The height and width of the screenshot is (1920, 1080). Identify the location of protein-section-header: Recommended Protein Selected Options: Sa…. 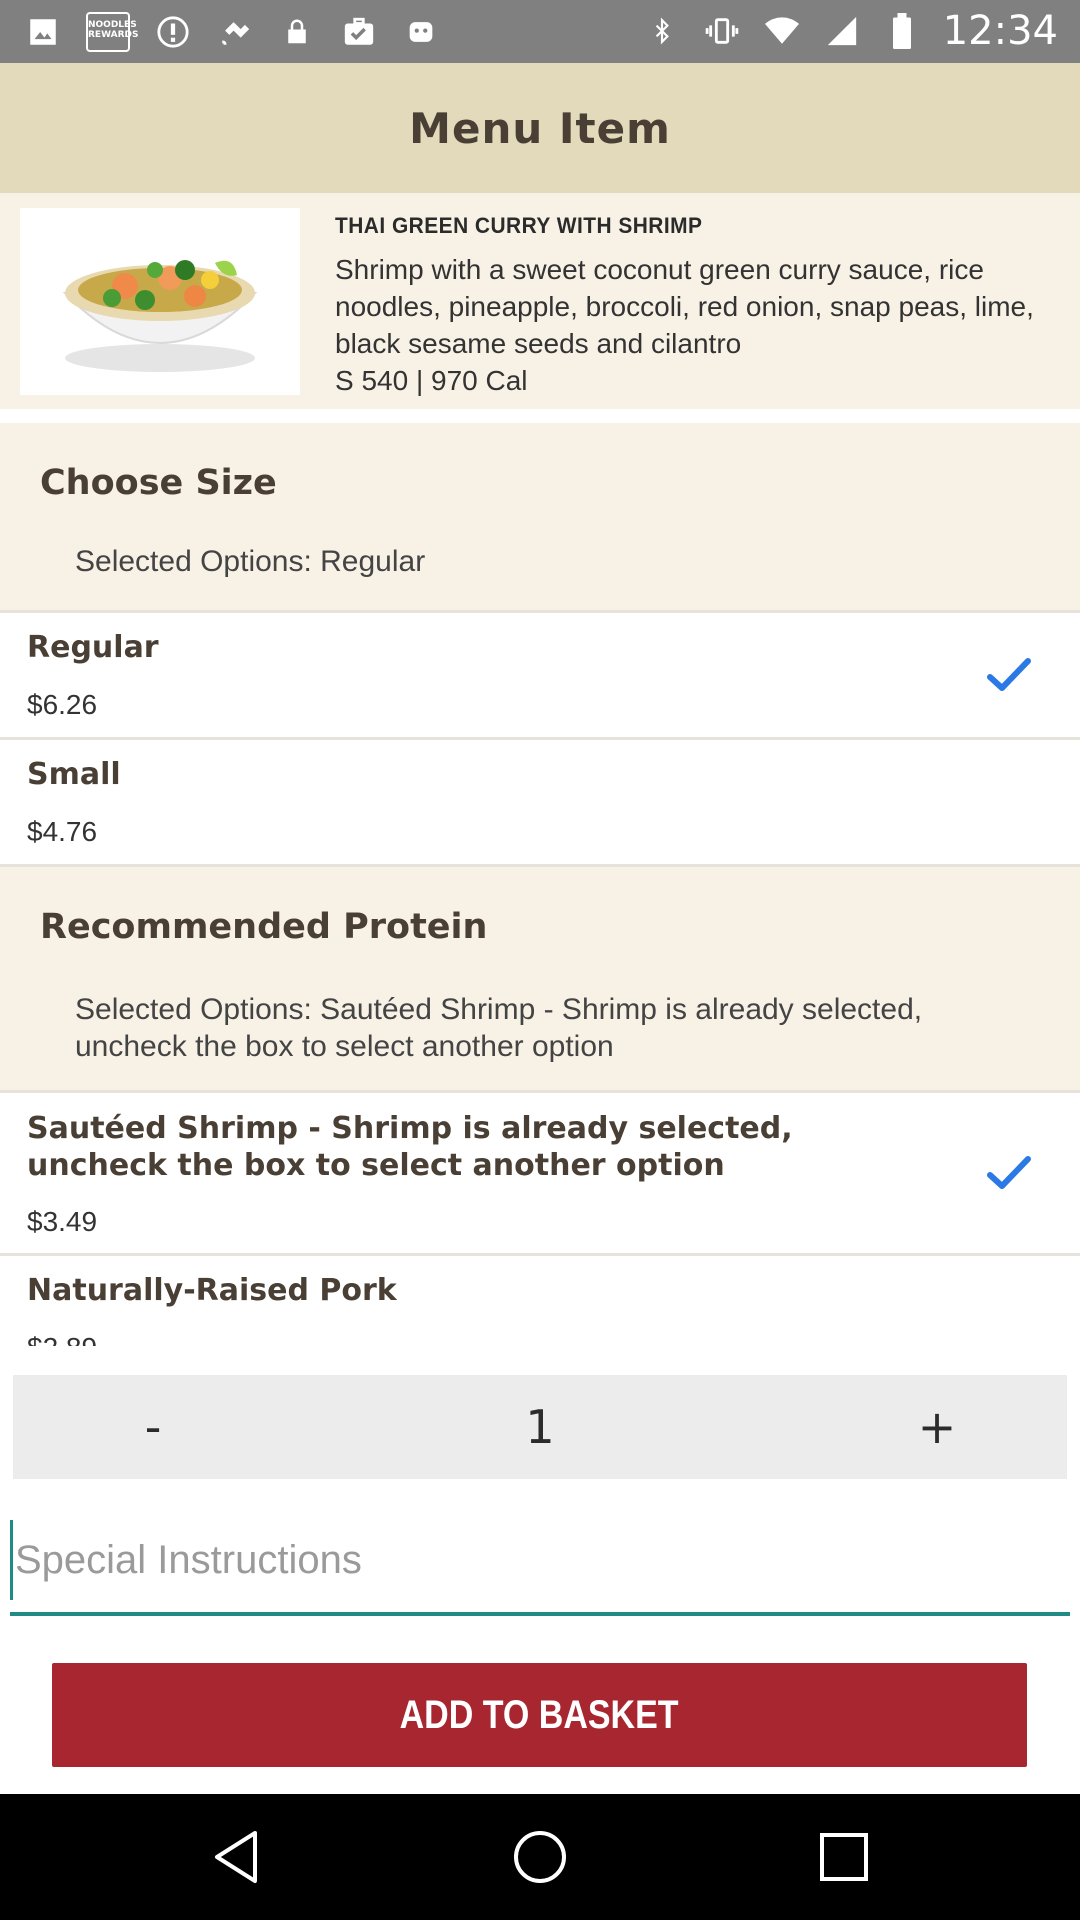
(540, 980).